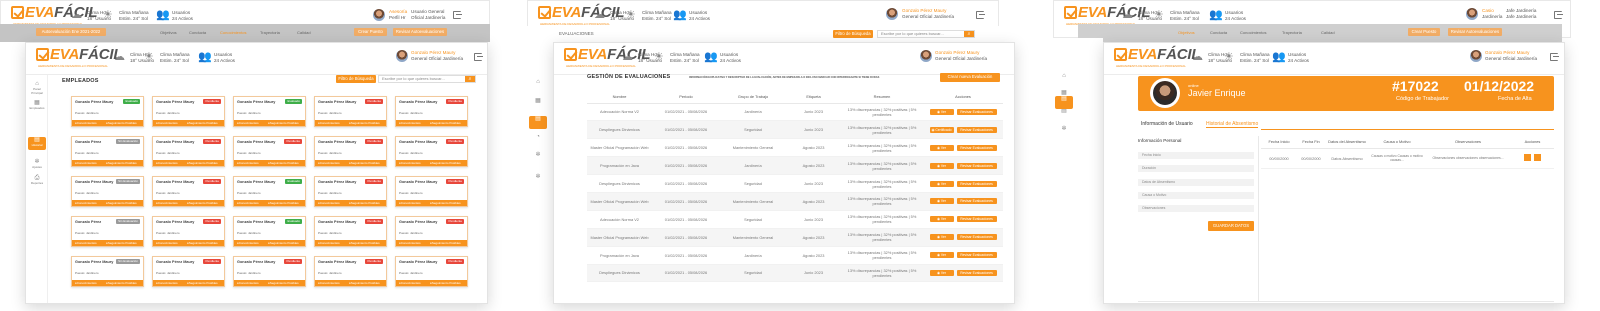 Image resolution: width=1600 pixels, height=311 pixels. Describe the element at coordinates (1279, 142) in the screenshot. I see `abs-col-start: Fecha Inicio` at that location.